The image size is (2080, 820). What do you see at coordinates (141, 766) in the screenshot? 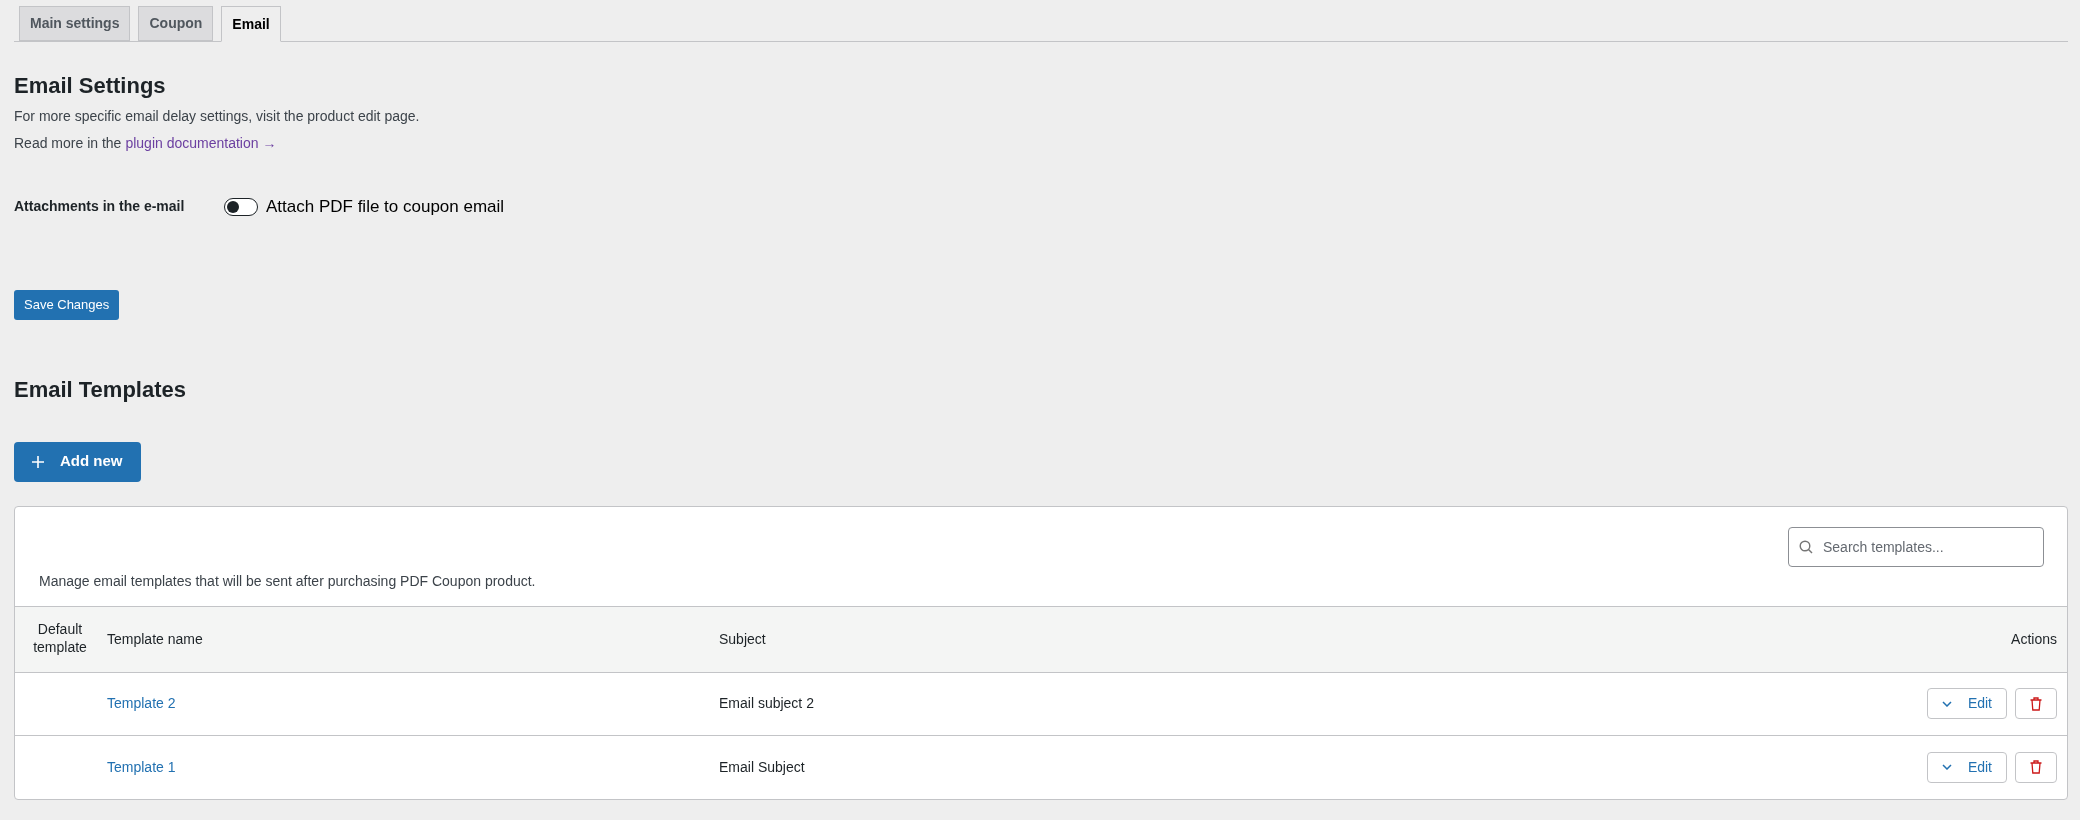
I see `template-link: Template 1` at bounding box center [141, 766].